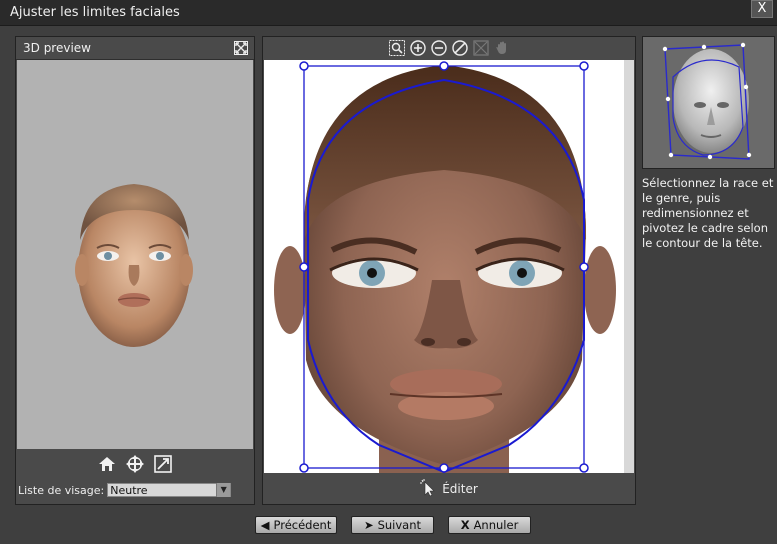  Describe the element at coordinates (396, 48) in the screenshot. I see `zoom-region-icon` at that location.